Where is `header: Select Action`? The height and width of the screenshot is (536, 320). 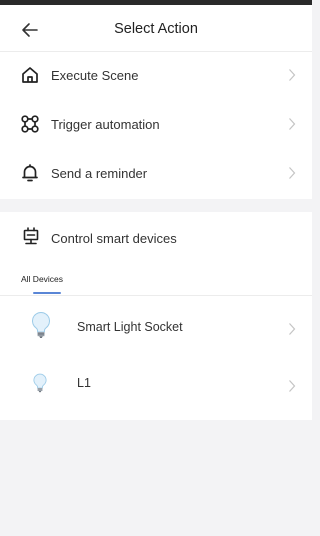
header: Select Action is located at coordinates (156, 28).